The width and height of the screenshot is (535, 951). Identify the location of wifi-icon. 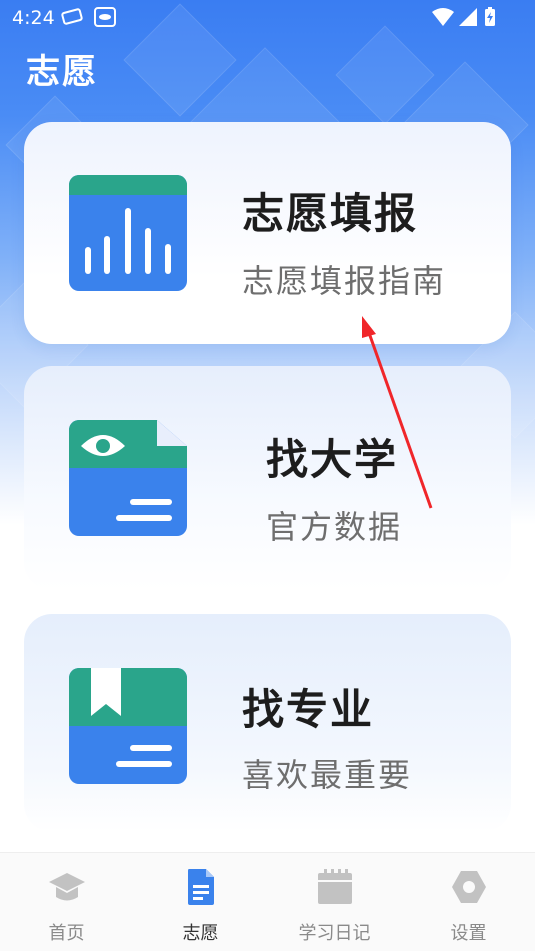
(443, 17).